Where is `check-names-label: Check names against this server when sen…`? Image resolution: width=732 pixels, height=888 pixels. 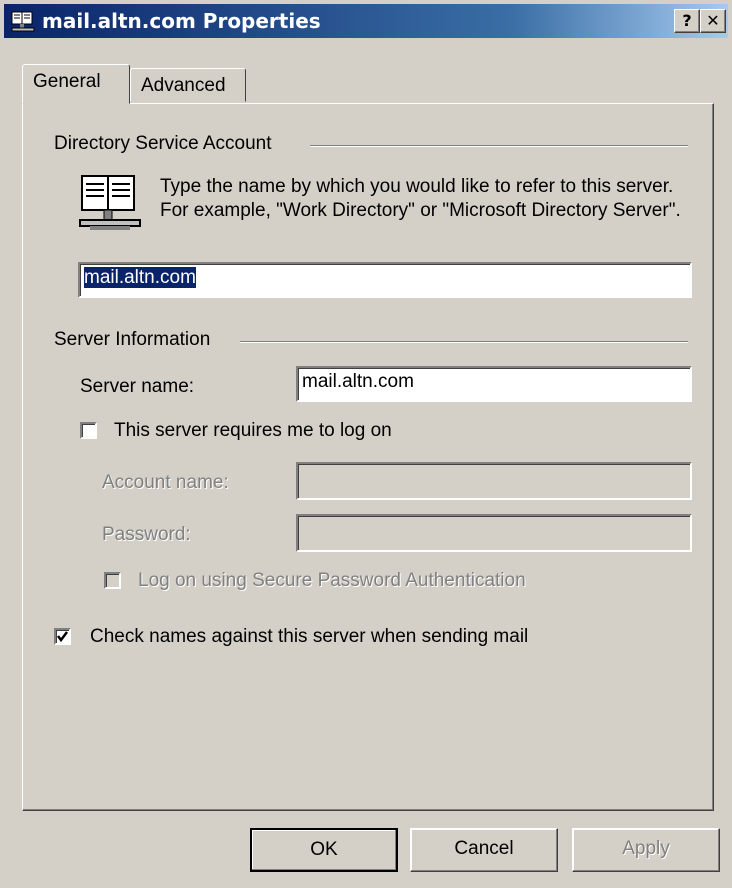 check-names-label: Check names against this server when sen… is located at coordinates (309, 637).